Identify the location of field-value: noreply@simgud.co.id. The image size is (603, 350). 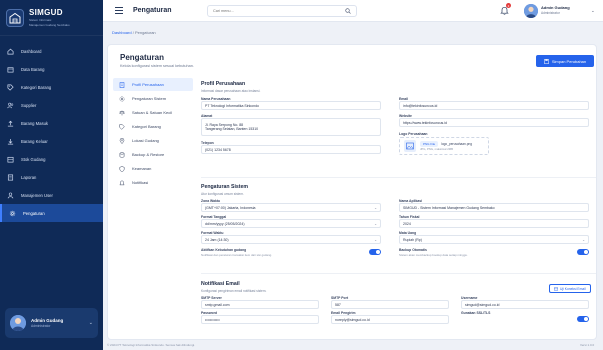
(352, 319).